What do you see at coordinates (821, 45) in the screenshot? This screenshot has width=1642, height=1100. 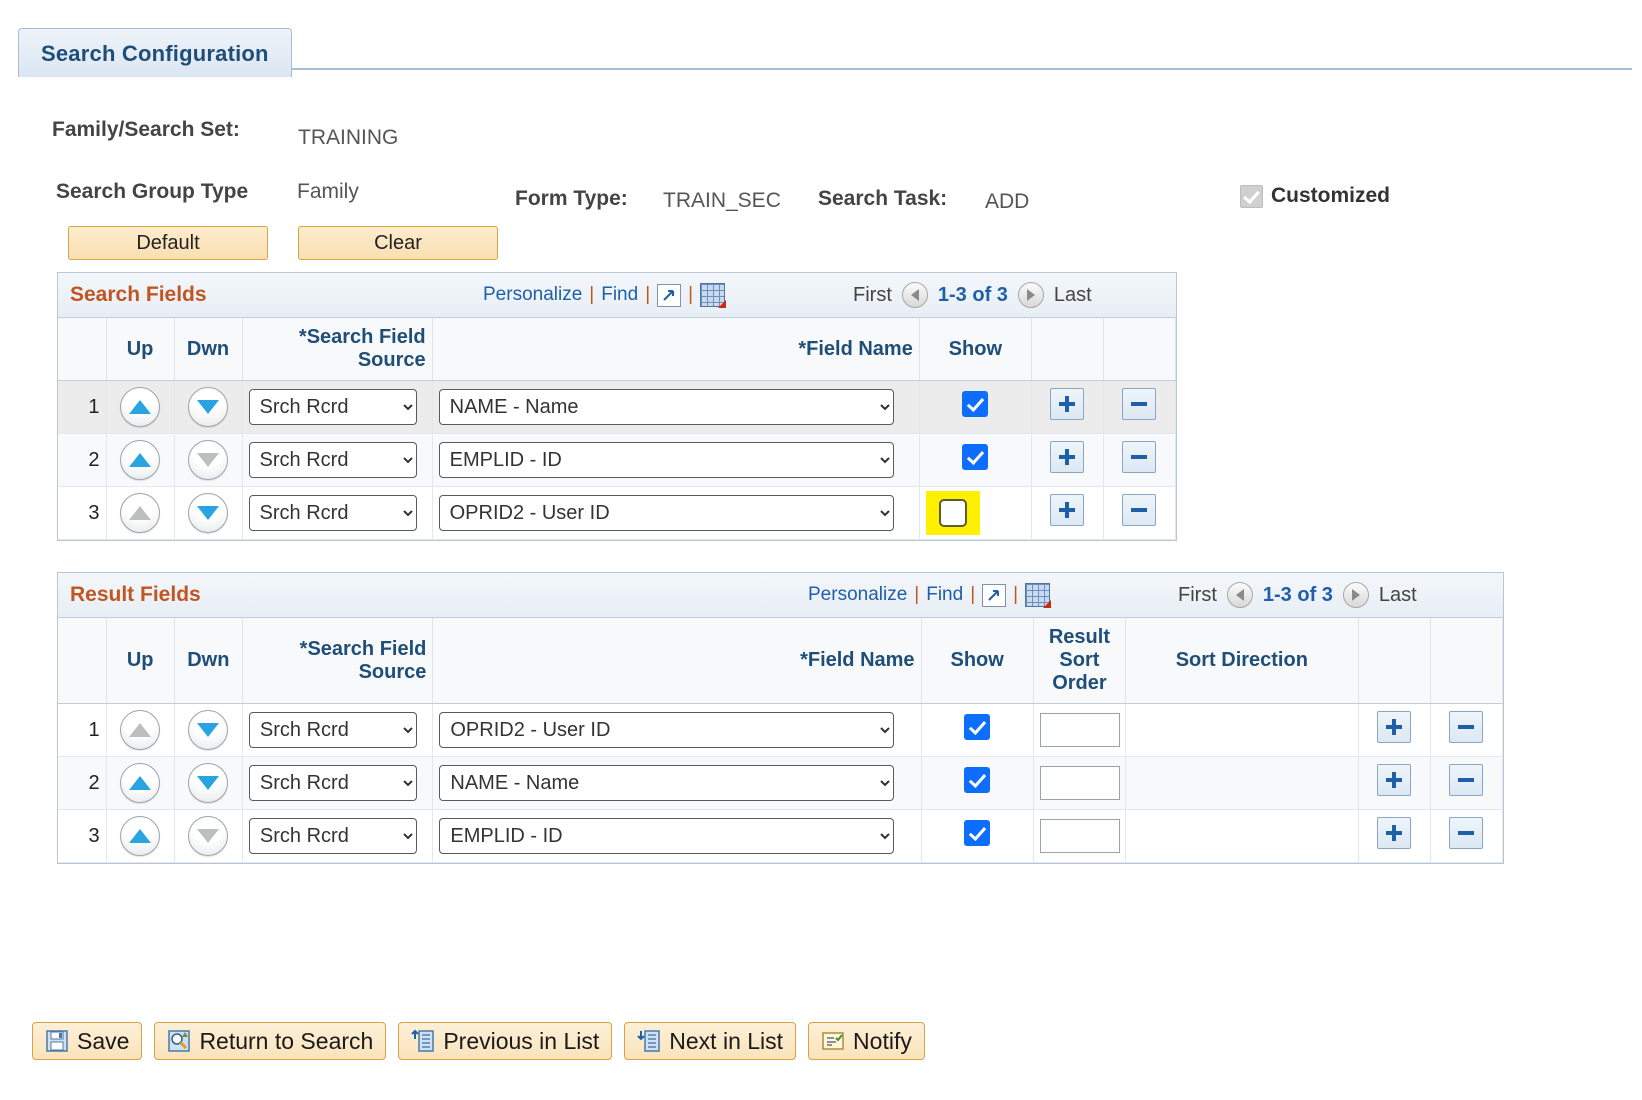 I see `tab-strip: Search Configuration` at bounding box center [821, 45].